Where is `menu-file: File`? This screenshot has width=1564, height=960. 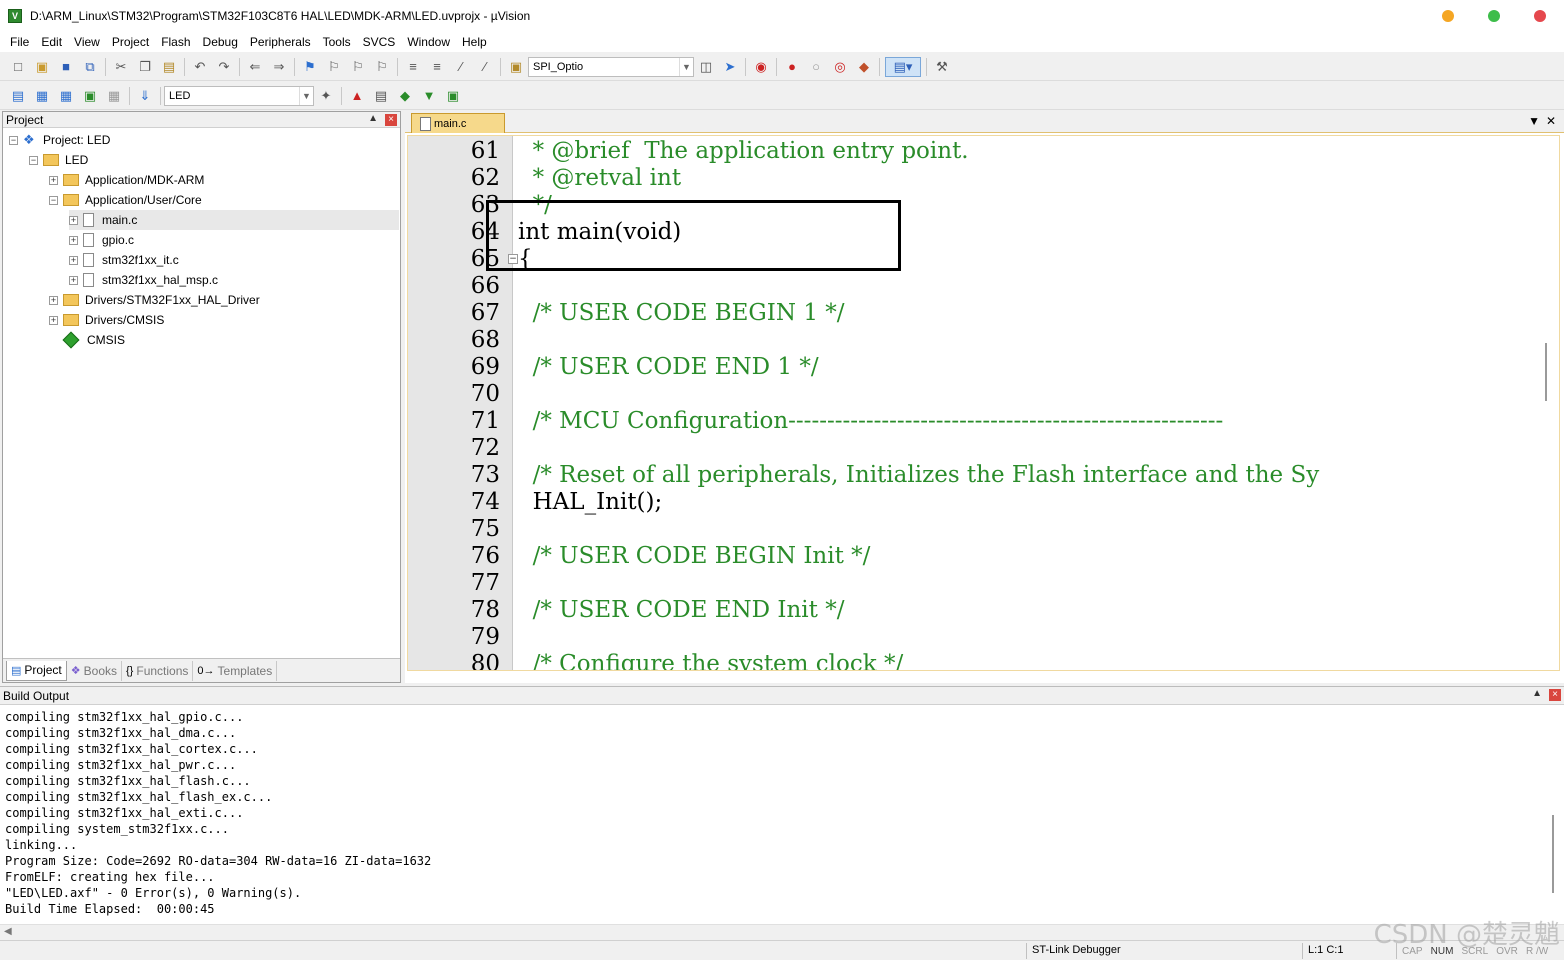 menu-file: File is located at coordinates (19, 42).